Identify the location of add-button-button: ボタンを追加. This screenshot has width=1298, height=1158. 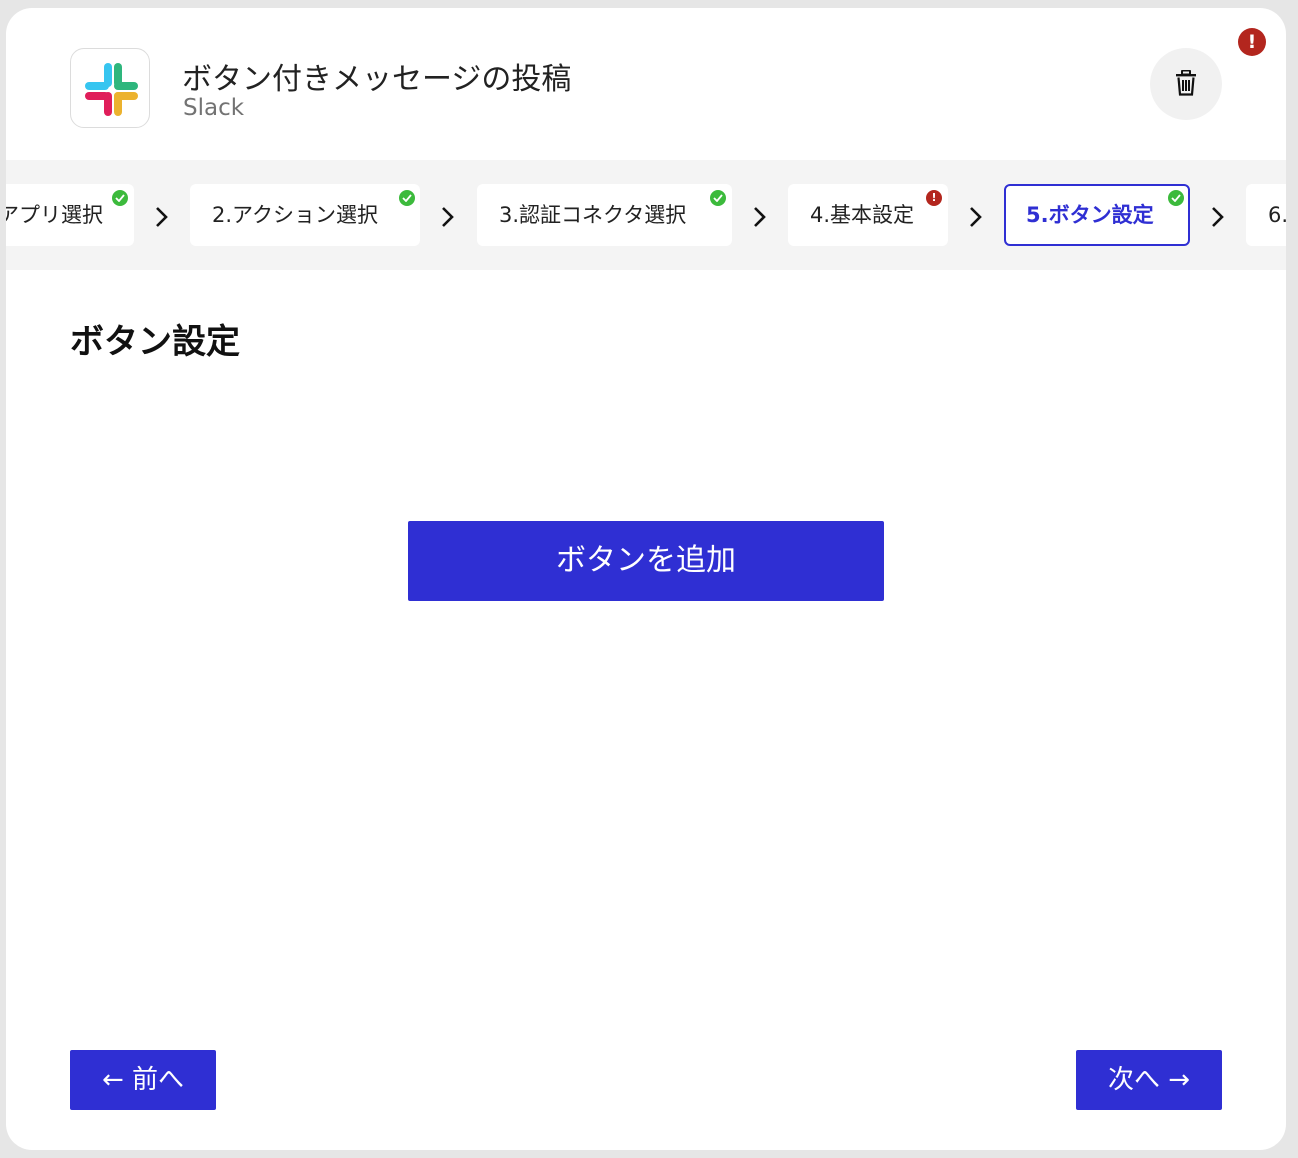
(646, 561).